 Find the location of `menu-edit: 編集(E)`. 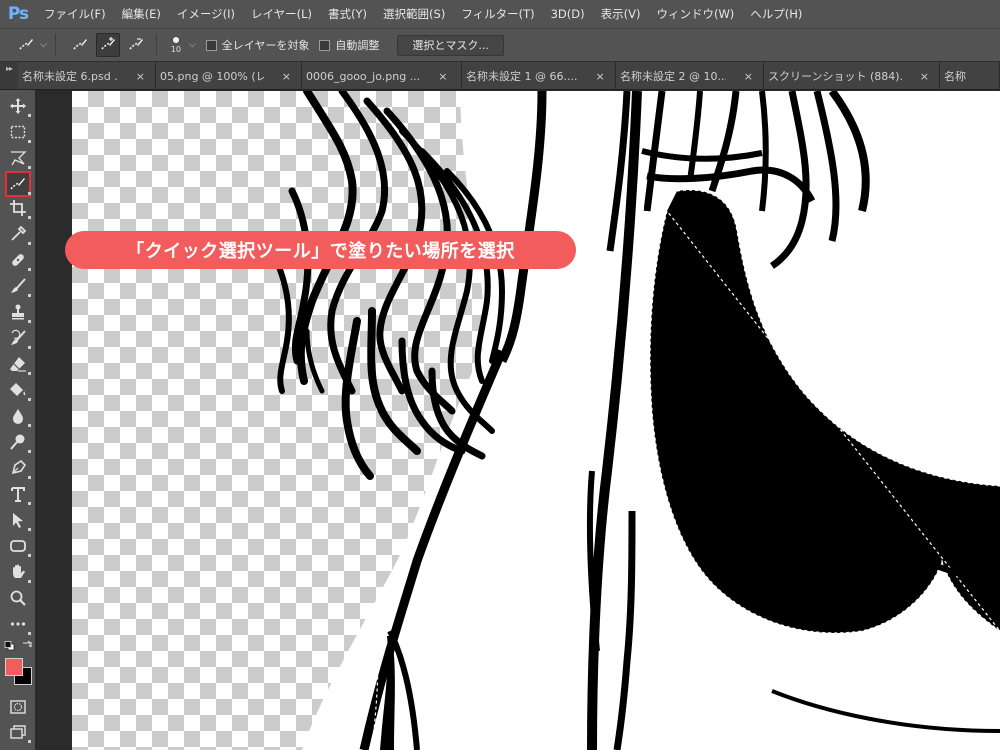

menu-edit: 編集(E) is located at coordinates (141, 14).